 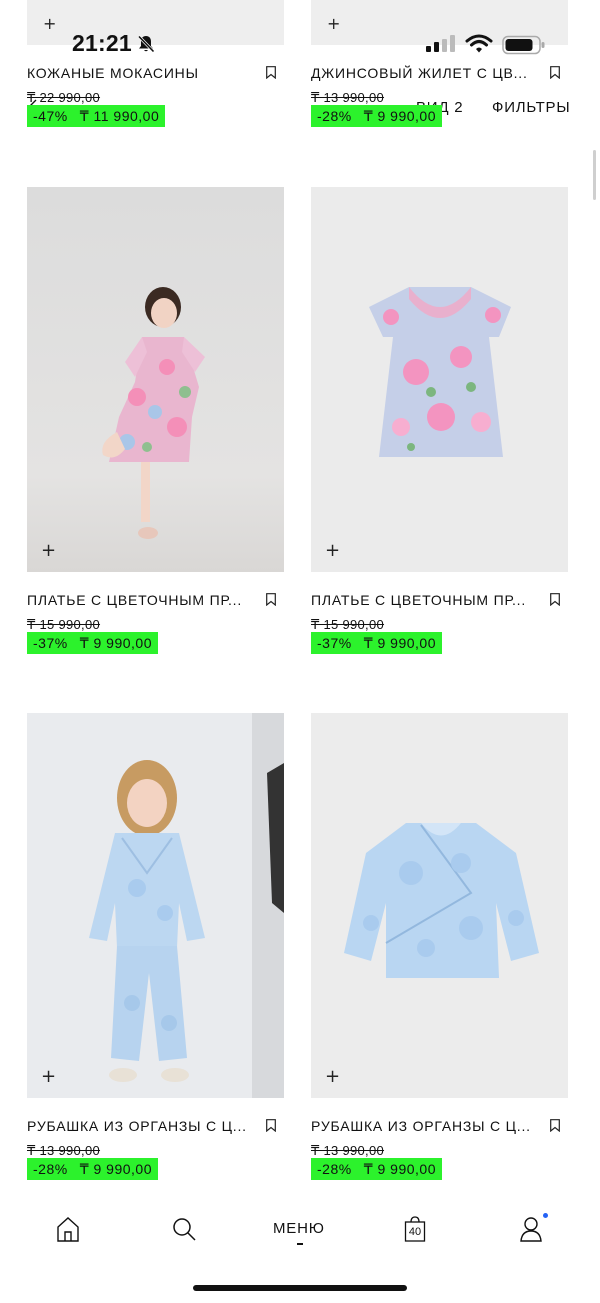 I want to click on scrollbar, so click(x=594, y=175).